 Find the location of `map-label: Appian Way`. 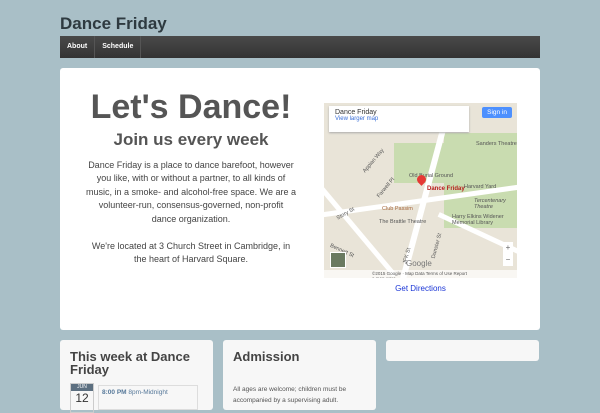

map-label: Appian Way is located at coordinates (373, 161).